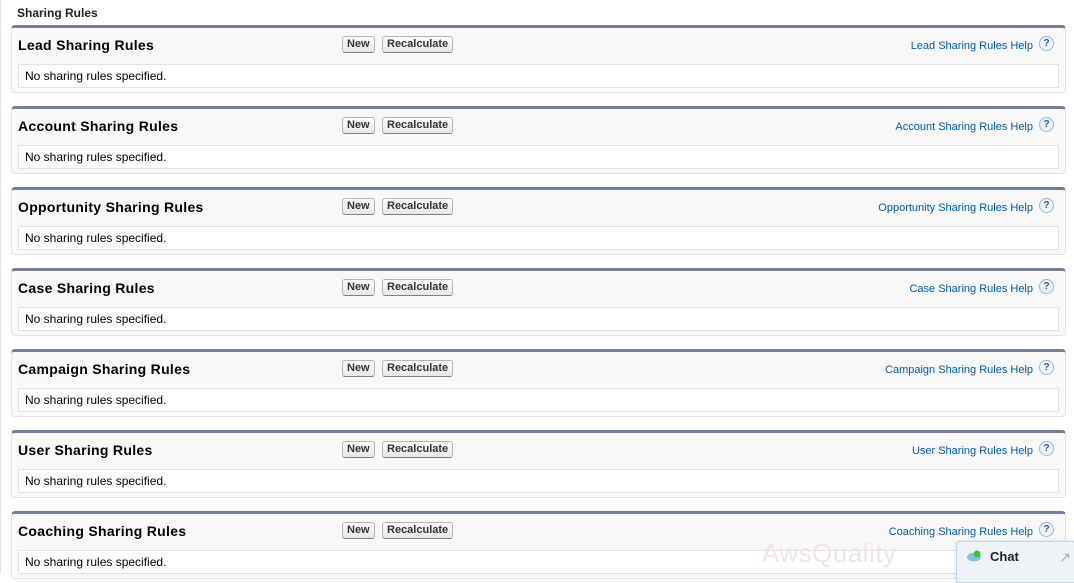 The width and height of the screenshot is (1074, 583). Describe the element at coordinates (0, 286) in the screenshot. I see `left-border` at that location.